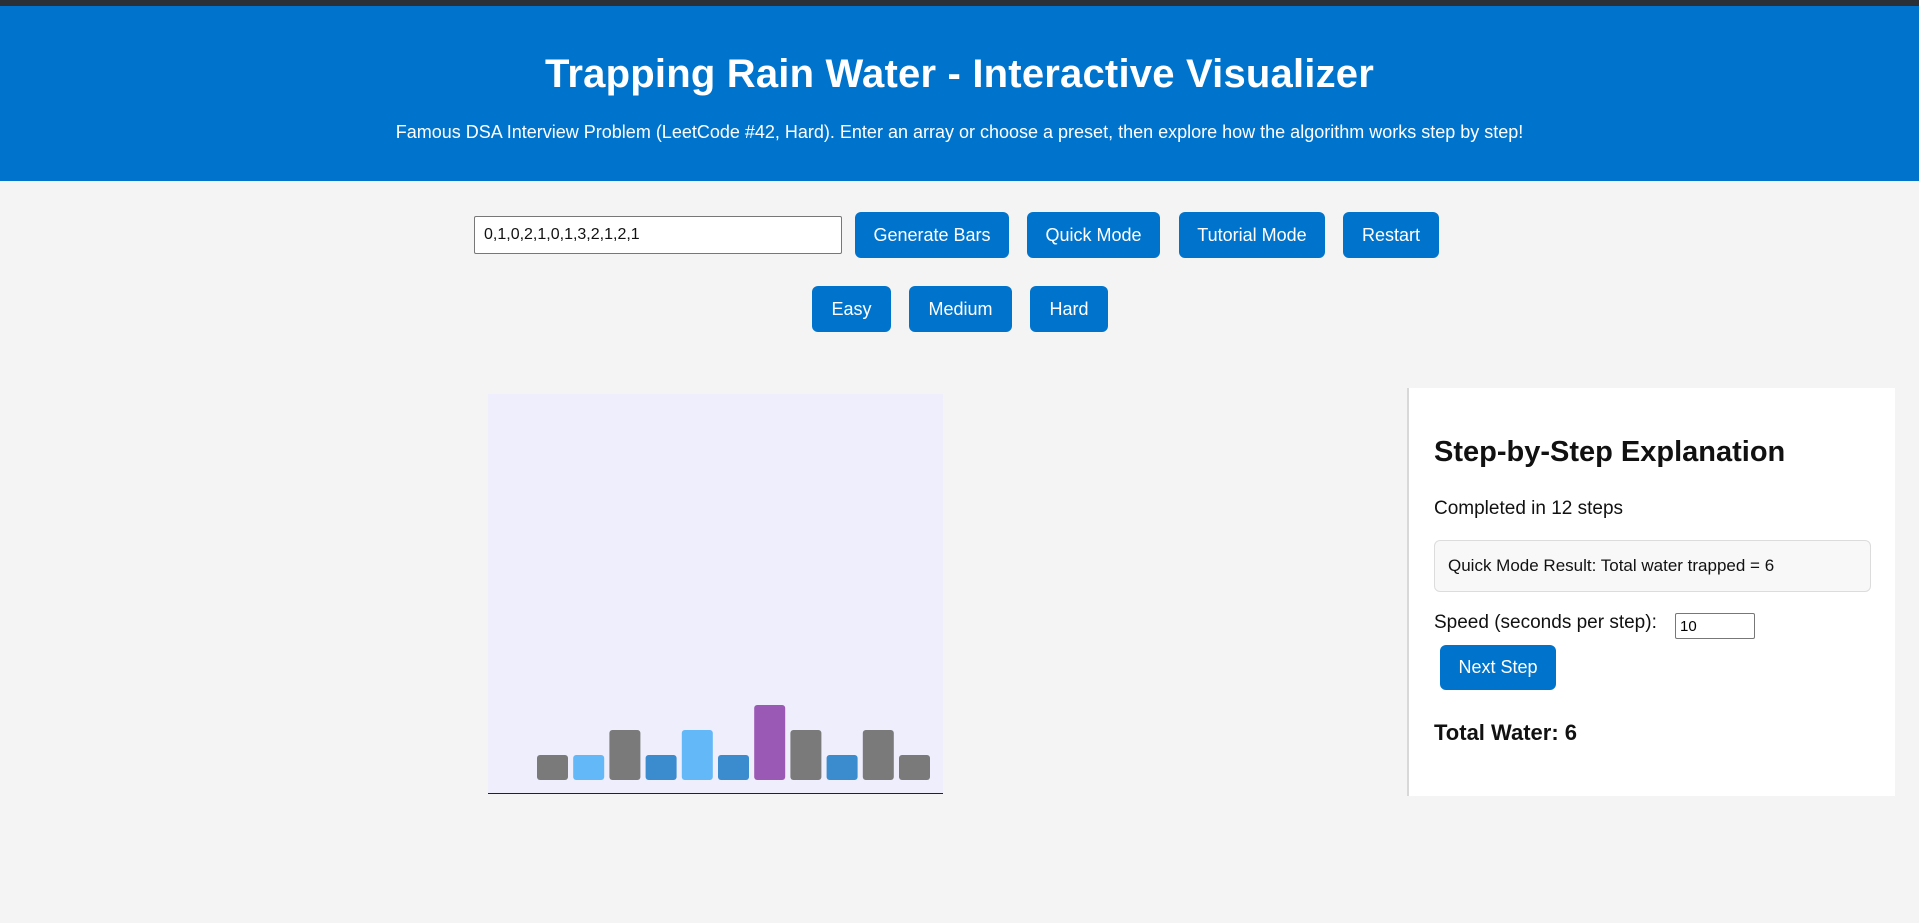 The height and width of the screenshot is (923, 1919). What do you see at coordinates (1093, 235) in the screenshot?
I see `quick-mode-button: Quick Mode` at bounding box center [1093, 235].